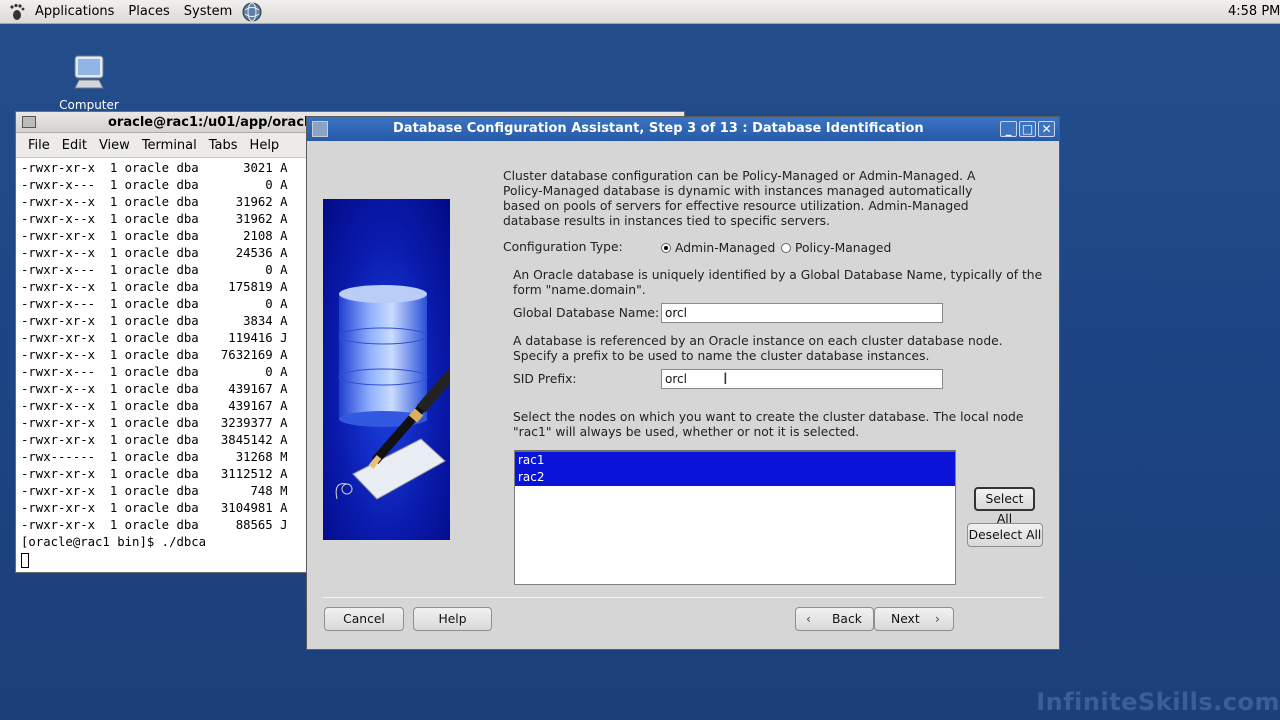 This screenshot has height=720, width=1280. I want to click on button-separator, so click(683, 597).